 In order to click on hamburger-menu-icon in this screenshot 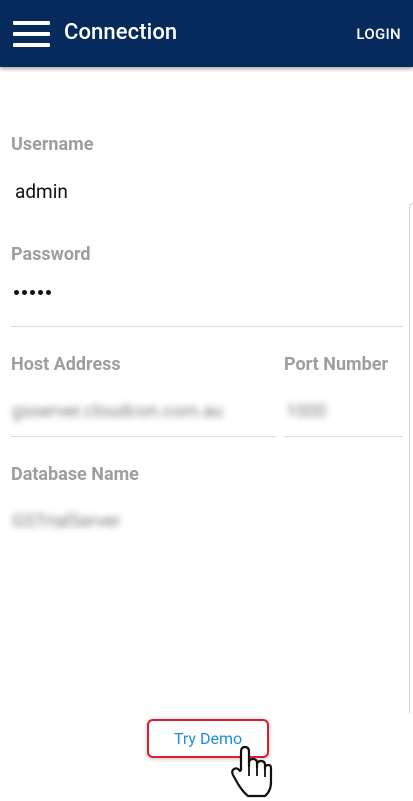, I will do `click(31, 34)`.